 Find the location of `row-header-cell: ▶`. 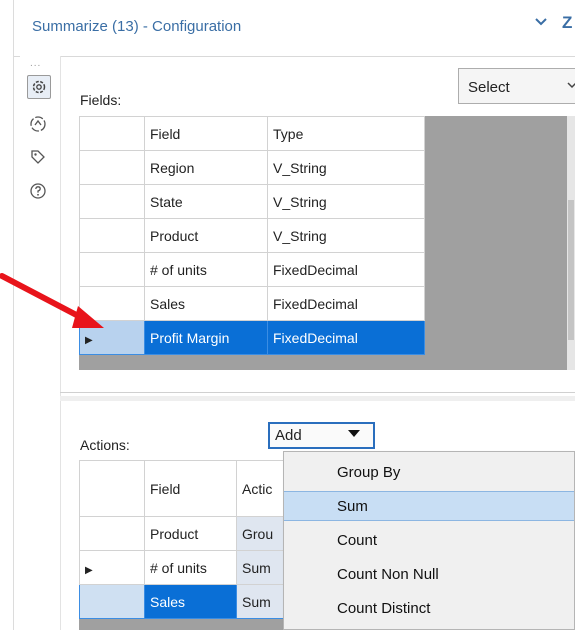

row-header-cell: ▶ is located at coordinates (112, 567).